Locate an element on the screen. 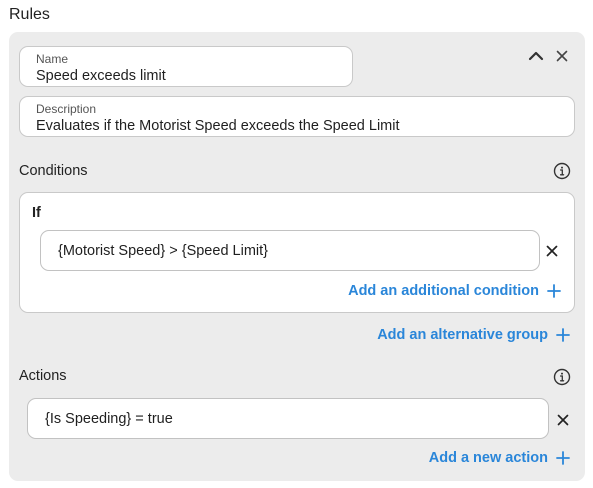 The image size is (593, 488). rule-name-label: Name is located at coordinates (52, 59).